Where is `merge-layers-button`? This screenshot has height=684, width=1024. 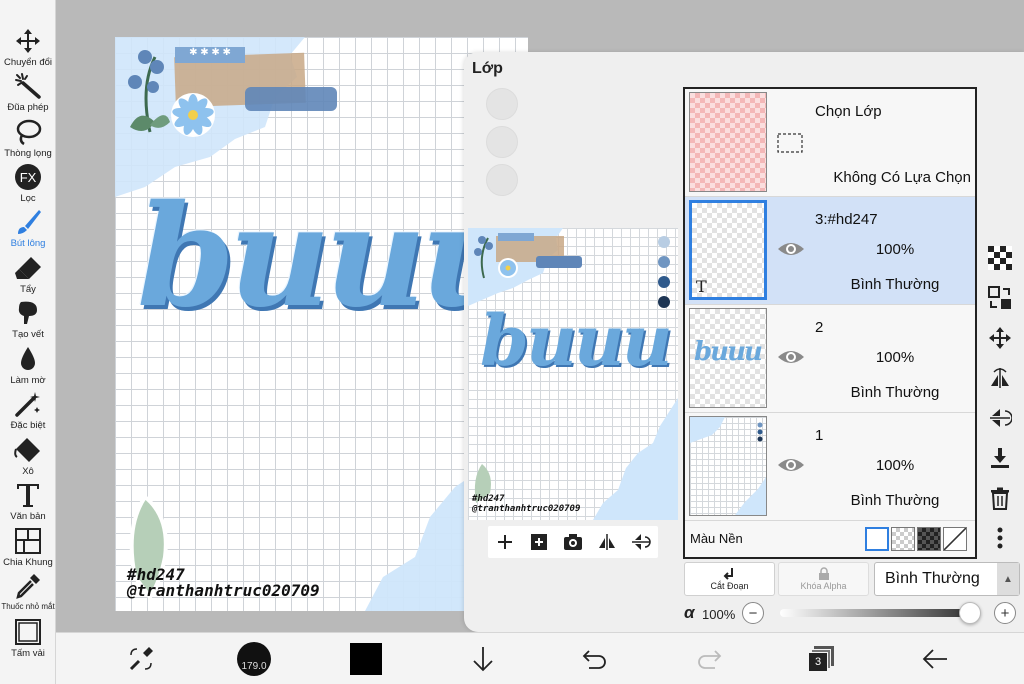 merge-layers-button is located at coordinates (1000, 298).